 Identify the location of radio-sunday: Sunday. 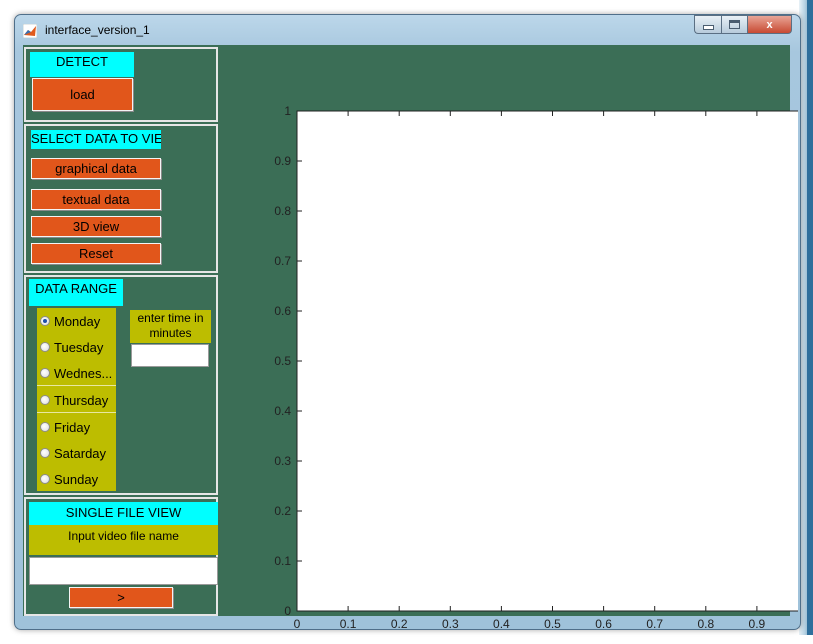
(76, 479).